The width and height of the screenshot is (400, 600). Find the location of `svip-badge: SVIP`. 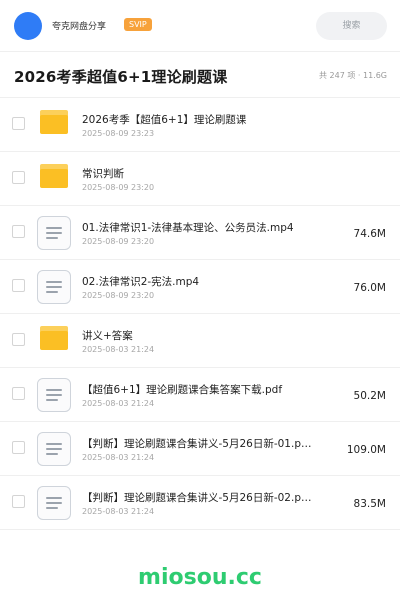

svip-badge: SVIP is located at coordinates (138, 24).